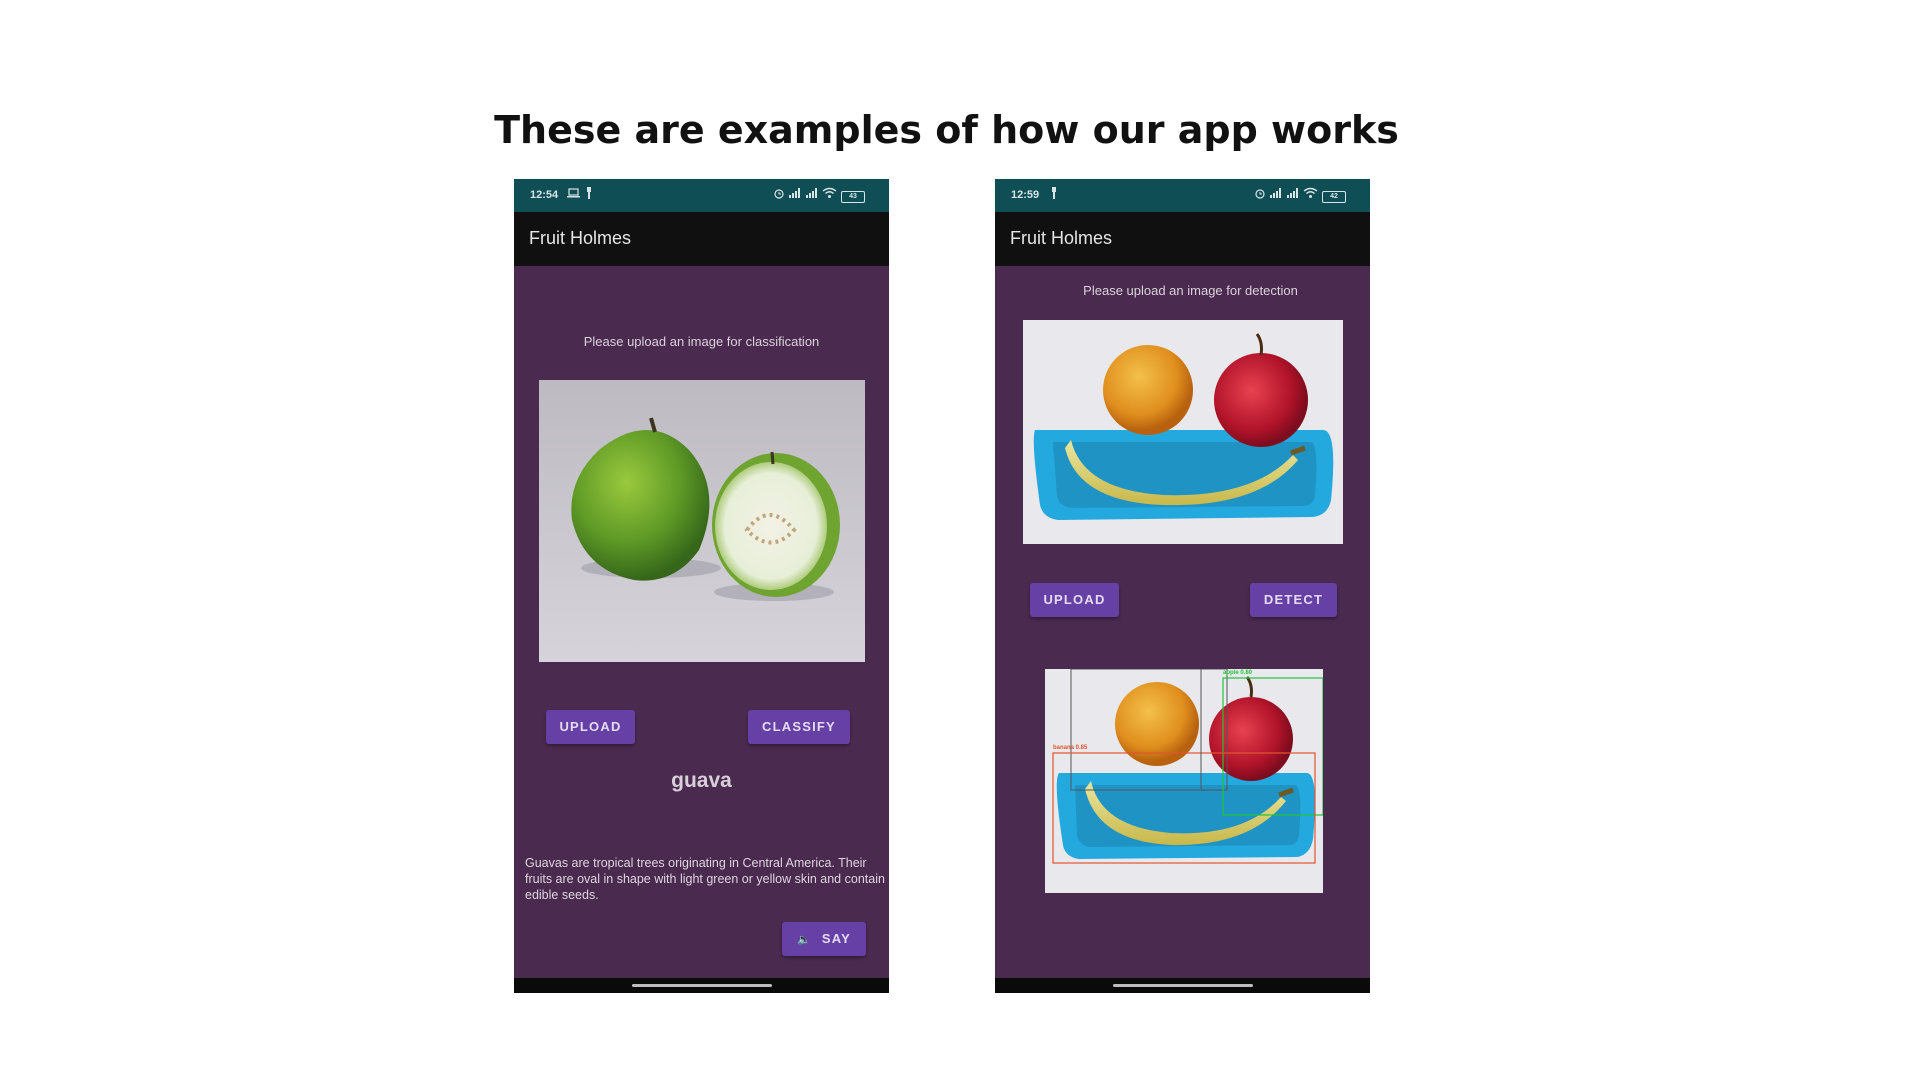 This screenshot has width=1920, height=1080. What do you see at coordinates (799, 727) in the screenshot?
I see `classify-button: CLASSIFY` at bounding box center [799, 727].